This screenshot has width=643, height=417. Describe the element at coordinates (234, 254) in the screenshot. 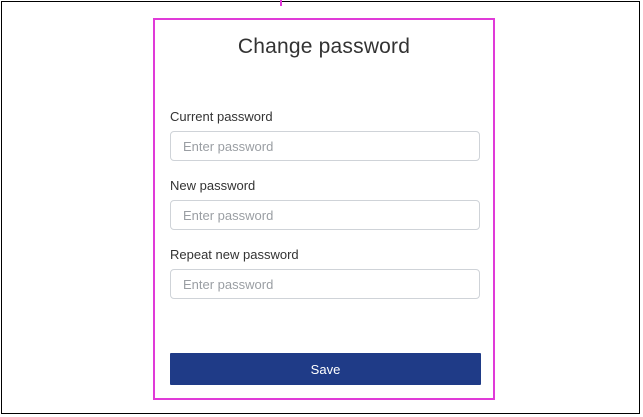

I see `repeat-new-password-label: Repeat new password` at that location.